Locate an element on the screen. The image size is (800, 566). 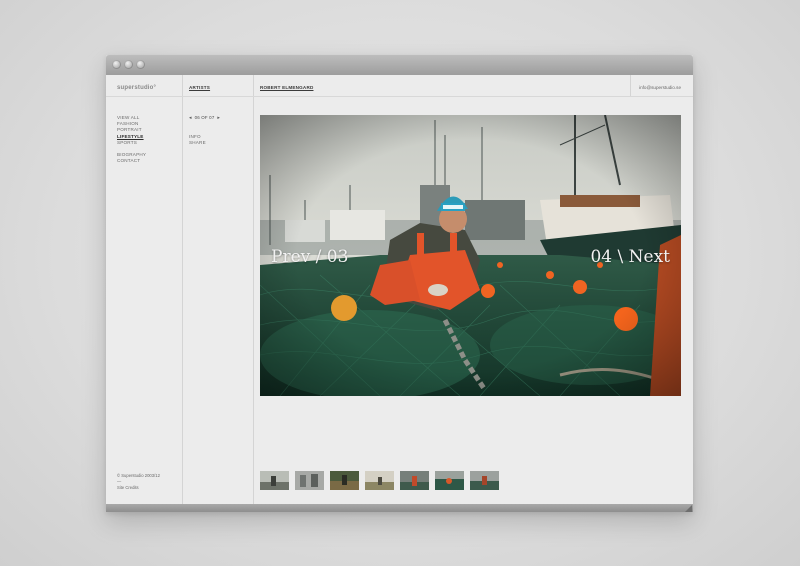
counter-text: 06 OF 07 is located at coordinates (204, 117).